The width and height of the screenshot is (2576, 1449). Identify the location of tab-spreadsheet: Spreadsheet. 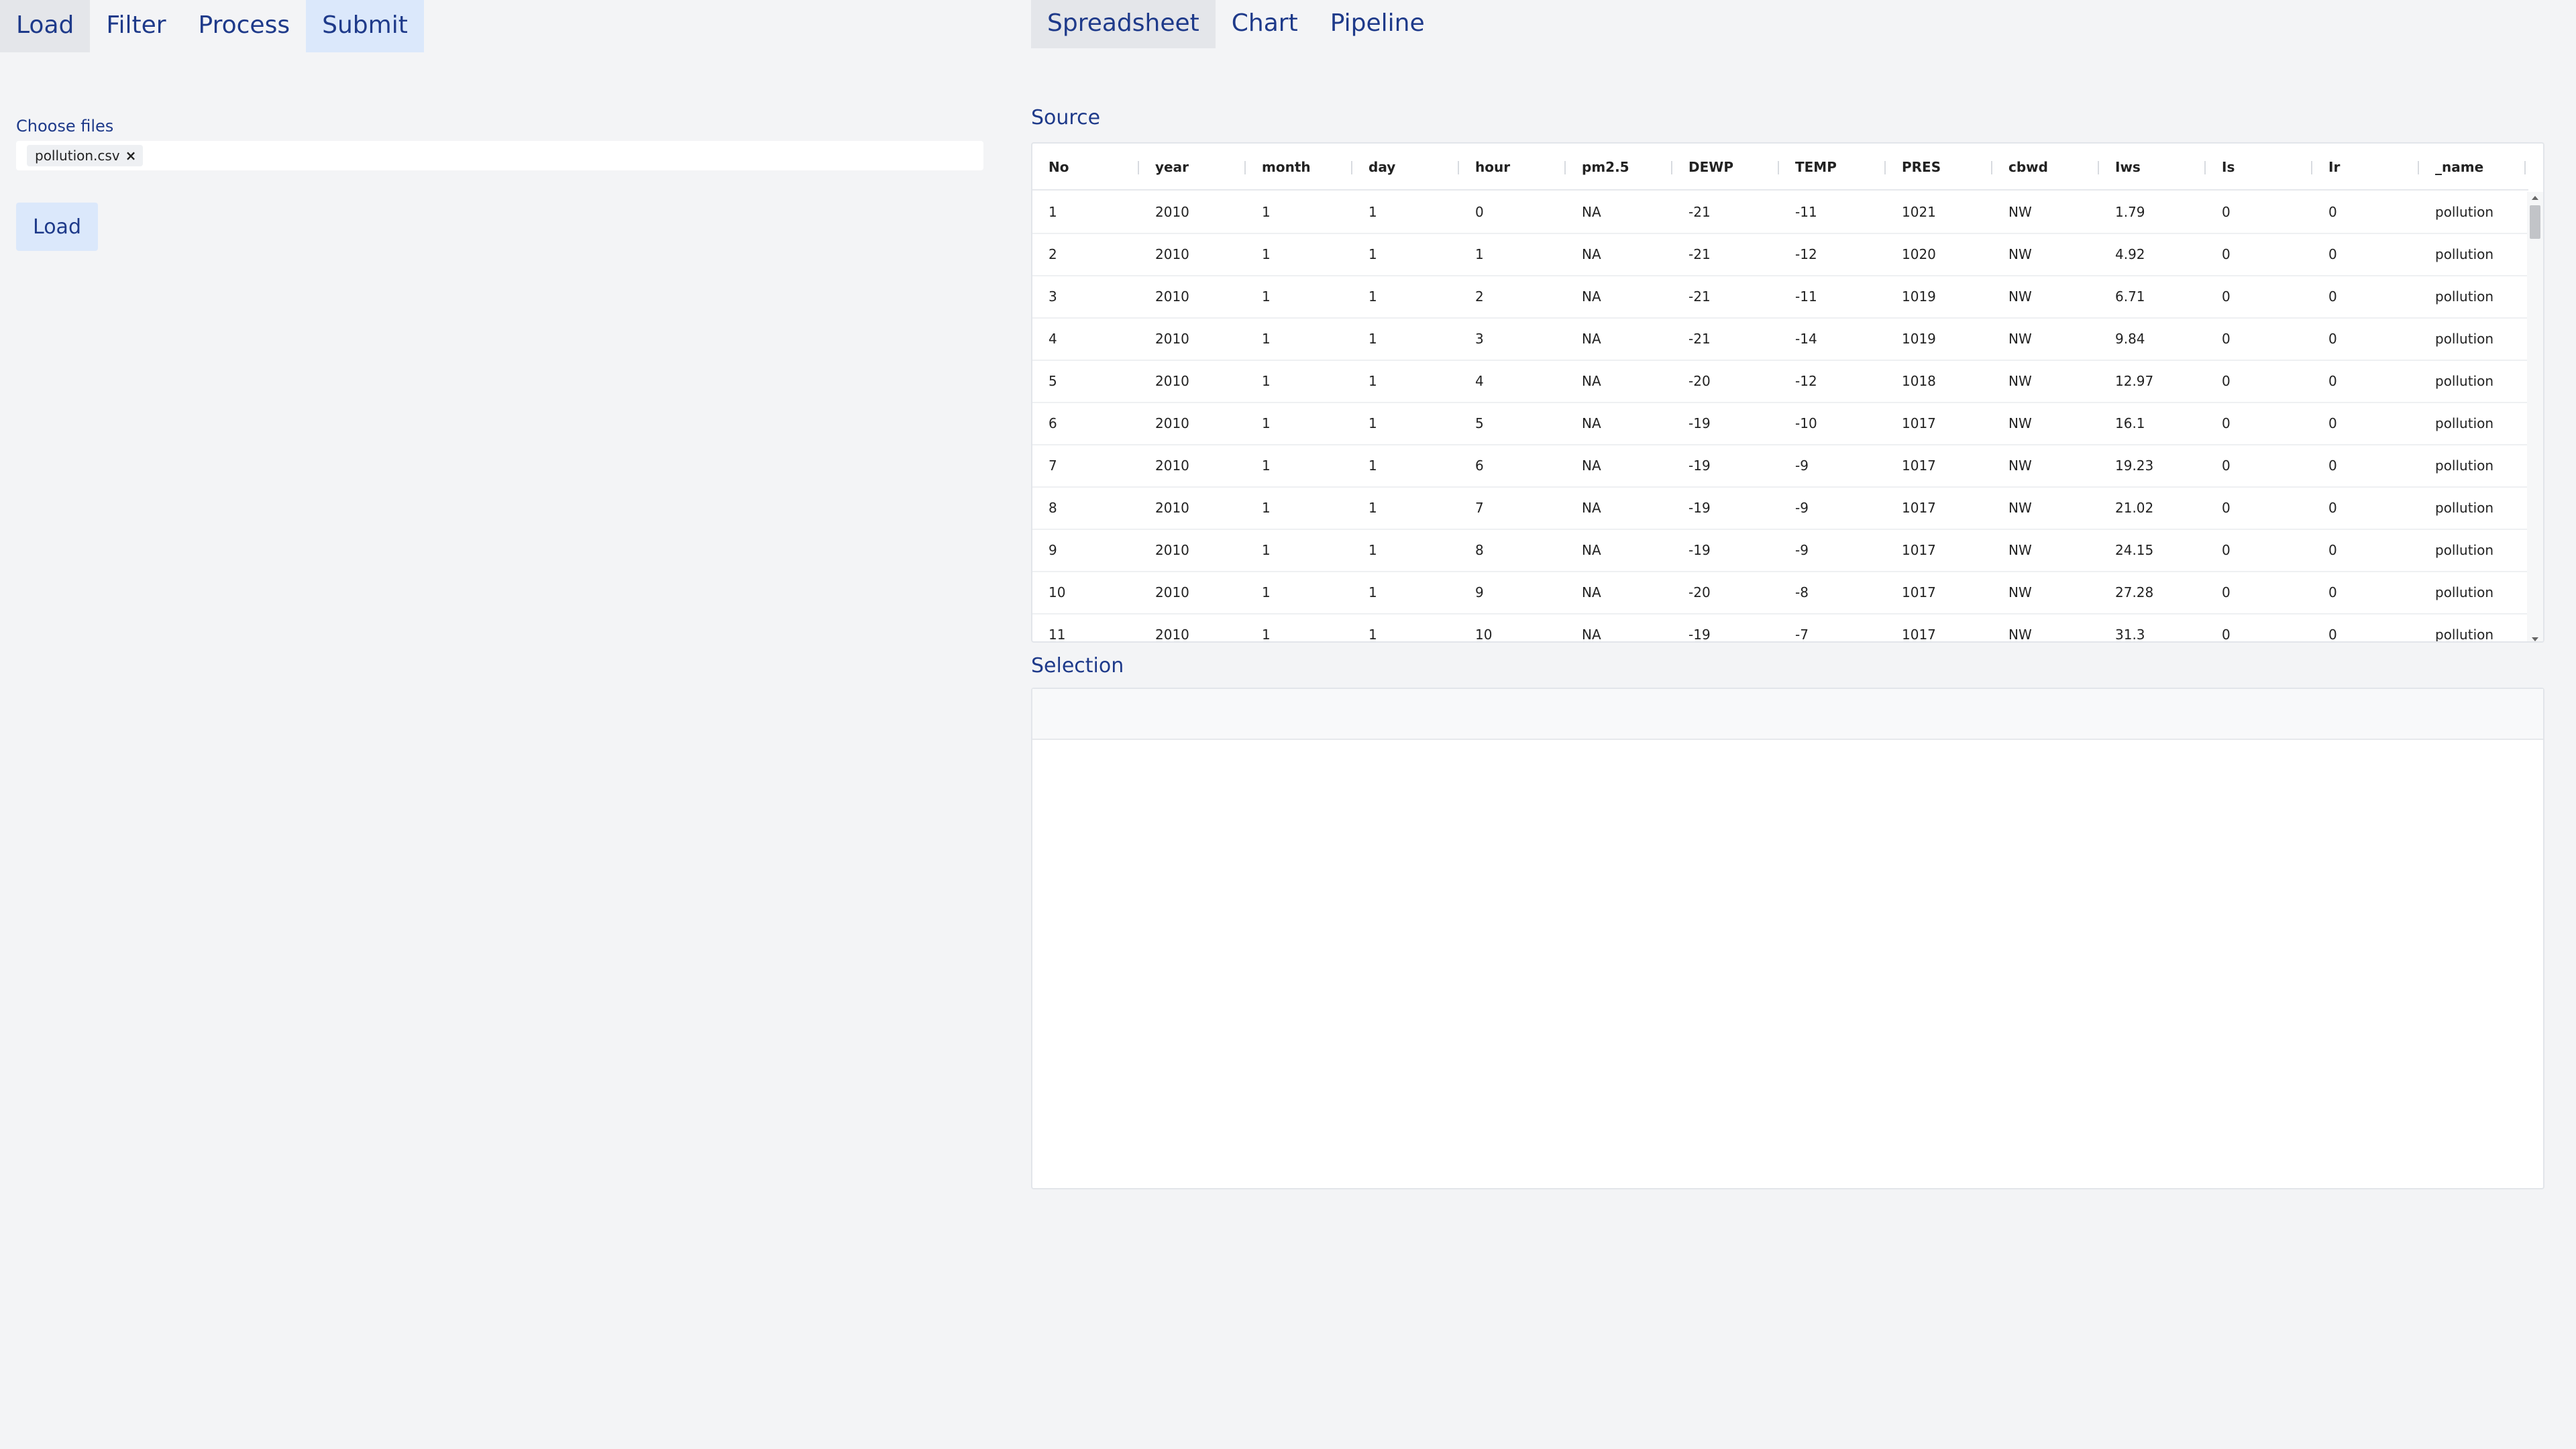
(1123, 24).